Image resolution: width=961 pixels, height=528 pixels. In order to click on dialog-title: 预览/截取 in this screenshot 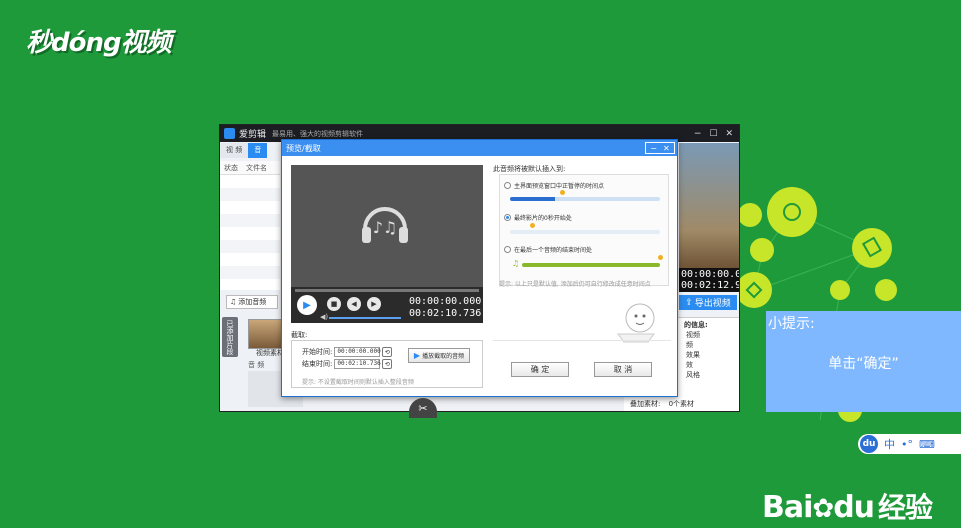, I will do `click(303, 148)`.